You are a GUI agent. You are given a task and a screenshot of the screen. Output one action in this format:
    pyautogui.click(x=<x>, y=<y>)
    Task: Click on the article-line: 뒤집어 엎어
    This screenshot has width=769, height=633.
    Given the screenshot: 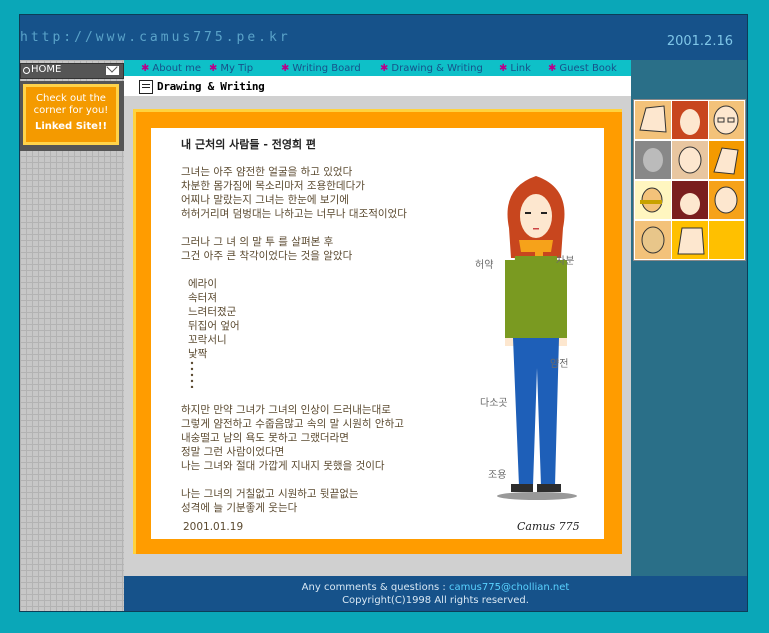 What is the action you would take?
    pyautogui.click(x=214, y=326)
    